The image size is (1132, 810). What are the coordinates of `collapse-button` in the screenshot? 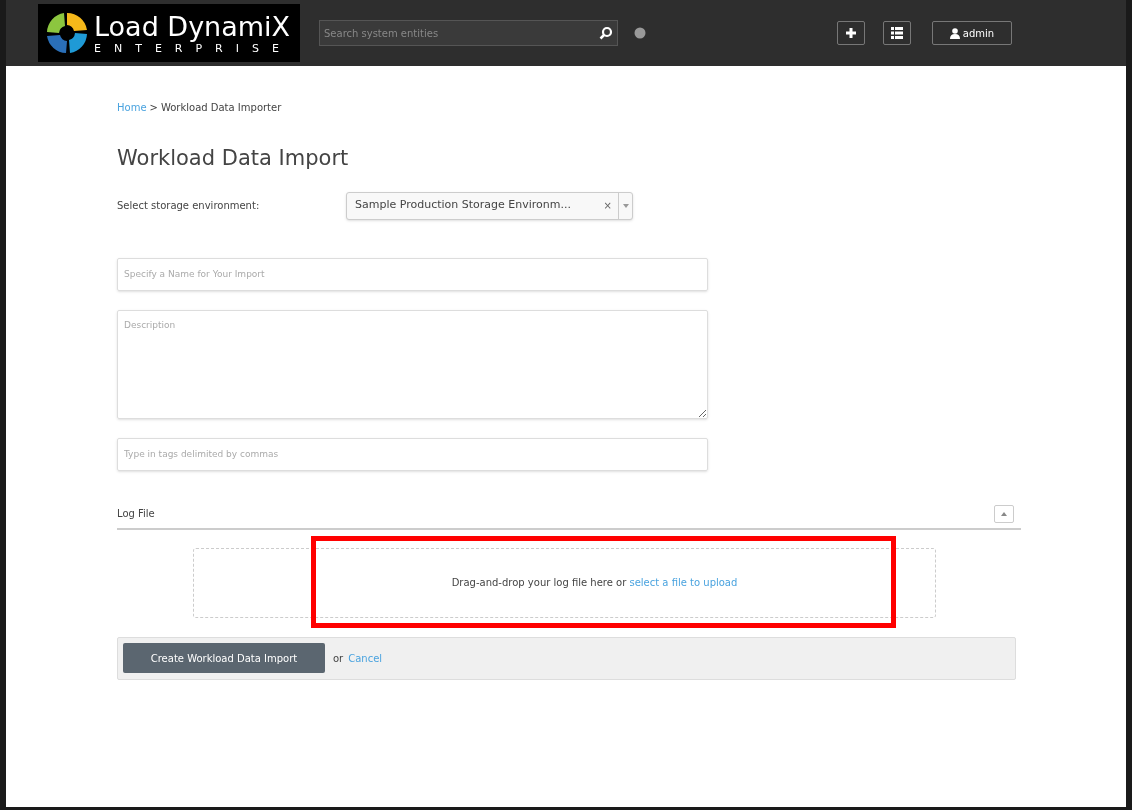 It's located at (1004, 513).